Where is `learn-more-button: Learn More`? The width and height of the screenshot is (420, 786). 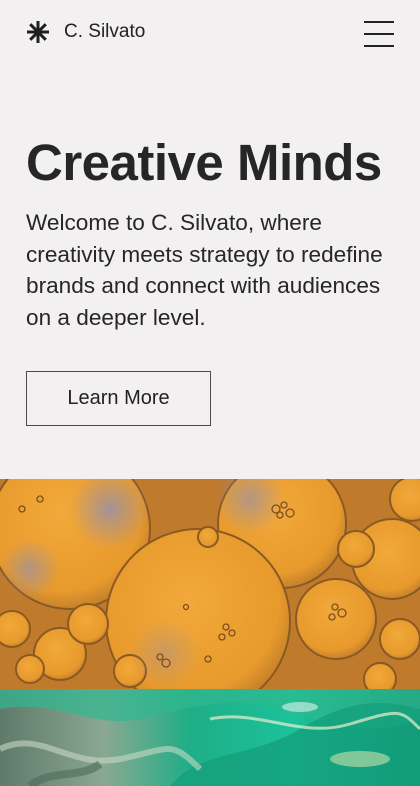
learn-more-button: Learn More is located at coordinates (118, 398).